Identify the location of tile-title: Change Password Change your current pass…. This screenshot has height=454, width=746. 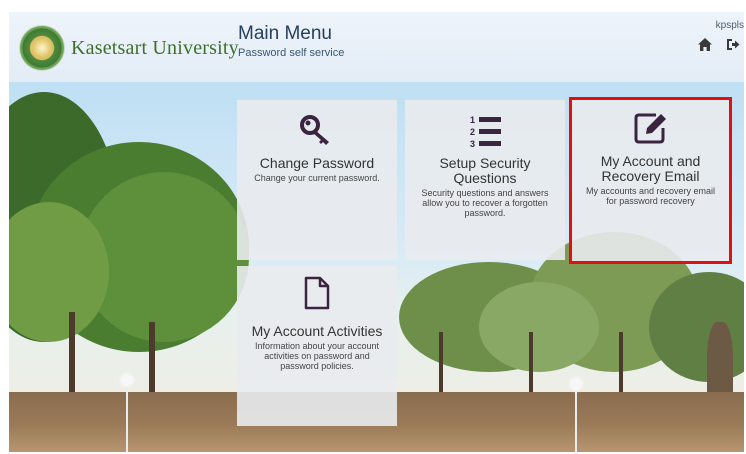
(317, 170).